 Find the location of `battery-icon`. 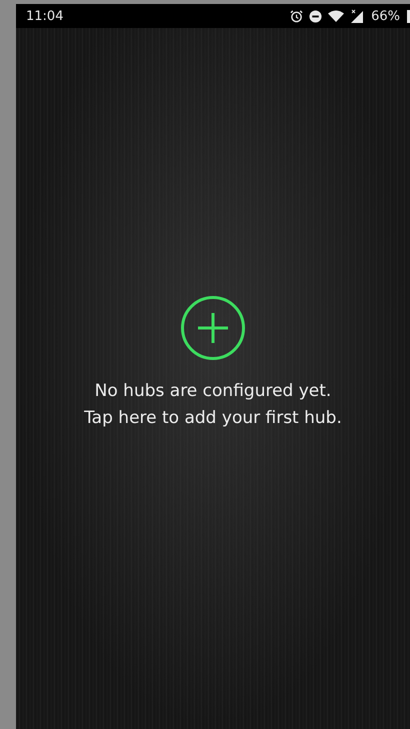

battery-icon is located at coordinates (408, 16).